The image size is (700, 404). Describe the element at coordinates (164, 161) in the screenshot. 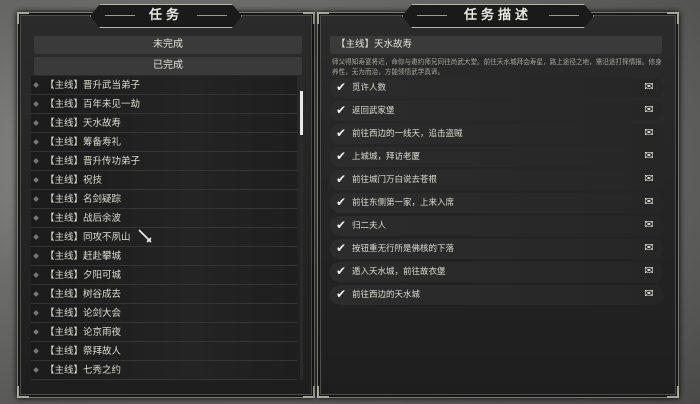

I see `quest-list-item: 【主线】晋升传功弟子` at that location.